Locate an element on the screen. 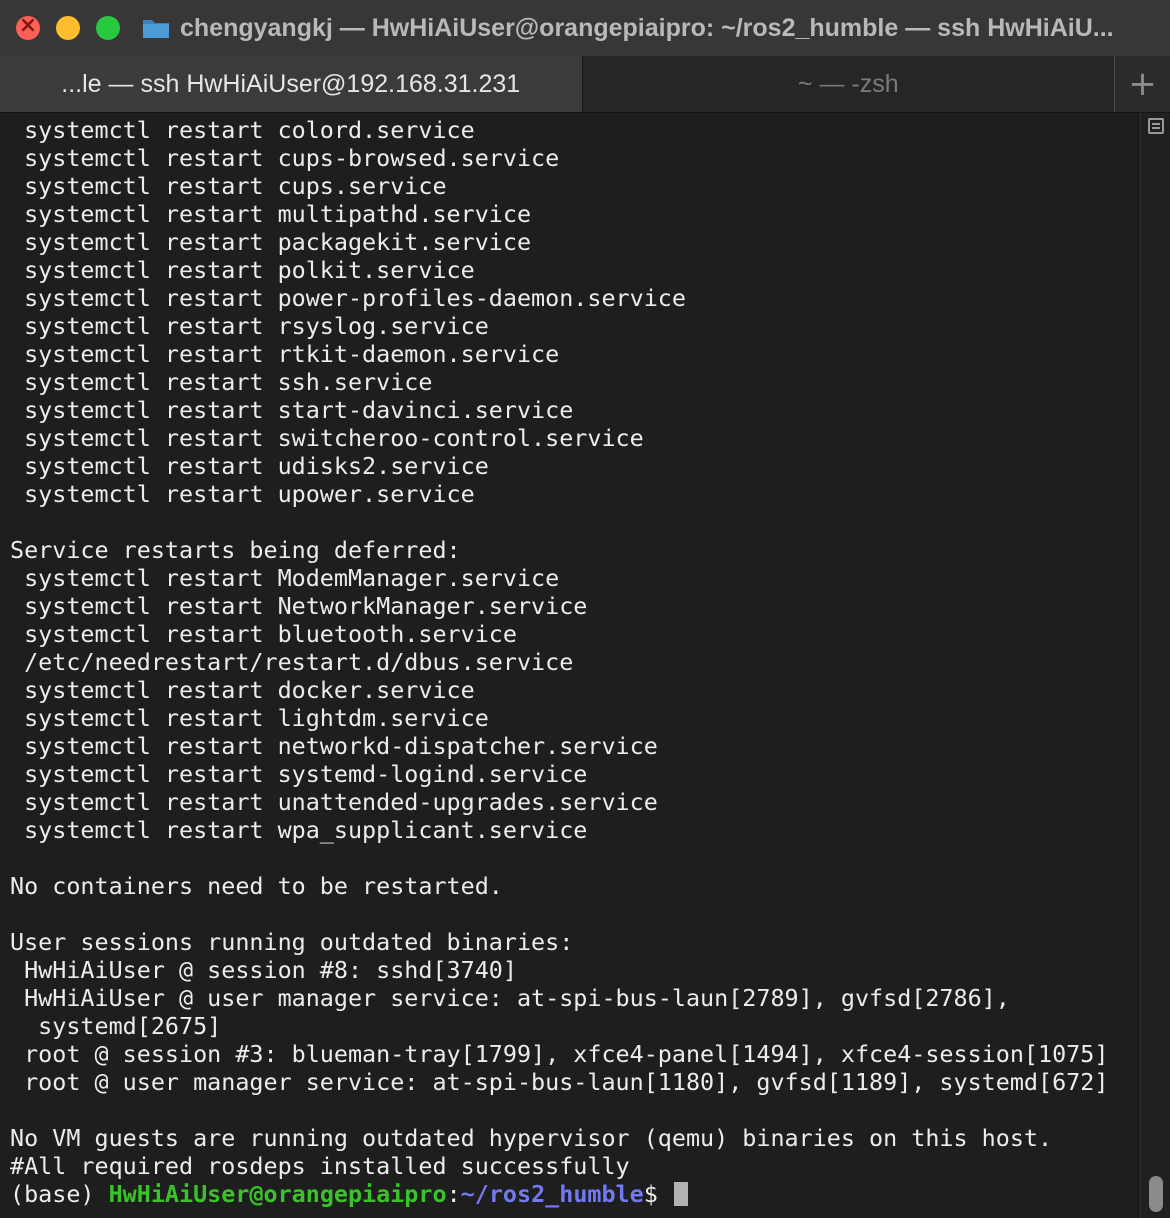 The image size is (1170, 1218). terminal-line: systemctl restart rtkit-daemon.service is located at coordinates (285, 354).